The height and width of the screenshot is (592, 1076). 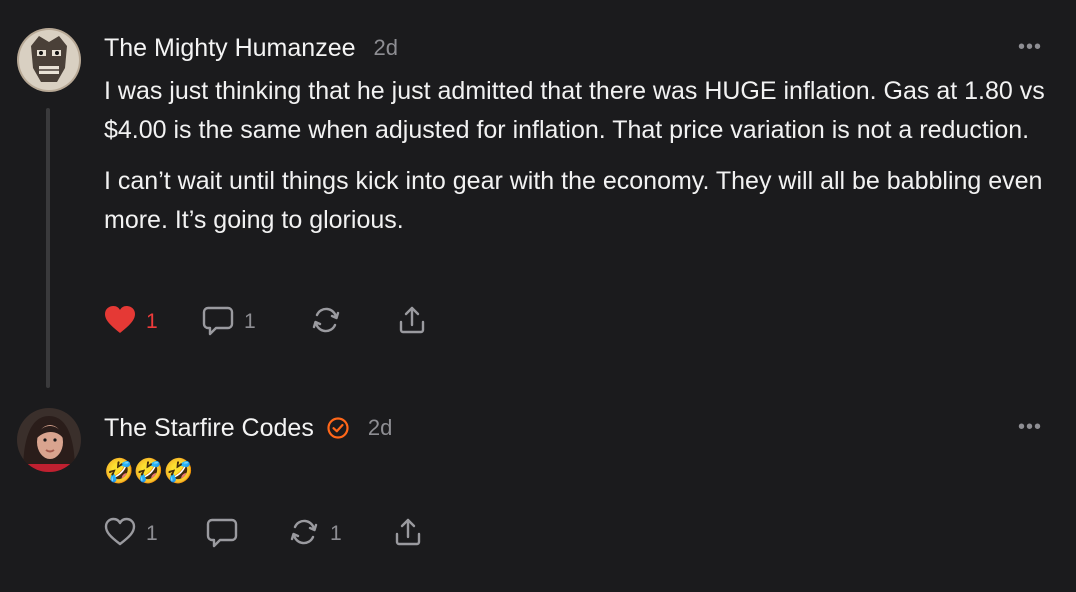 I want to click on restack-button, so click(x=328, y=322).